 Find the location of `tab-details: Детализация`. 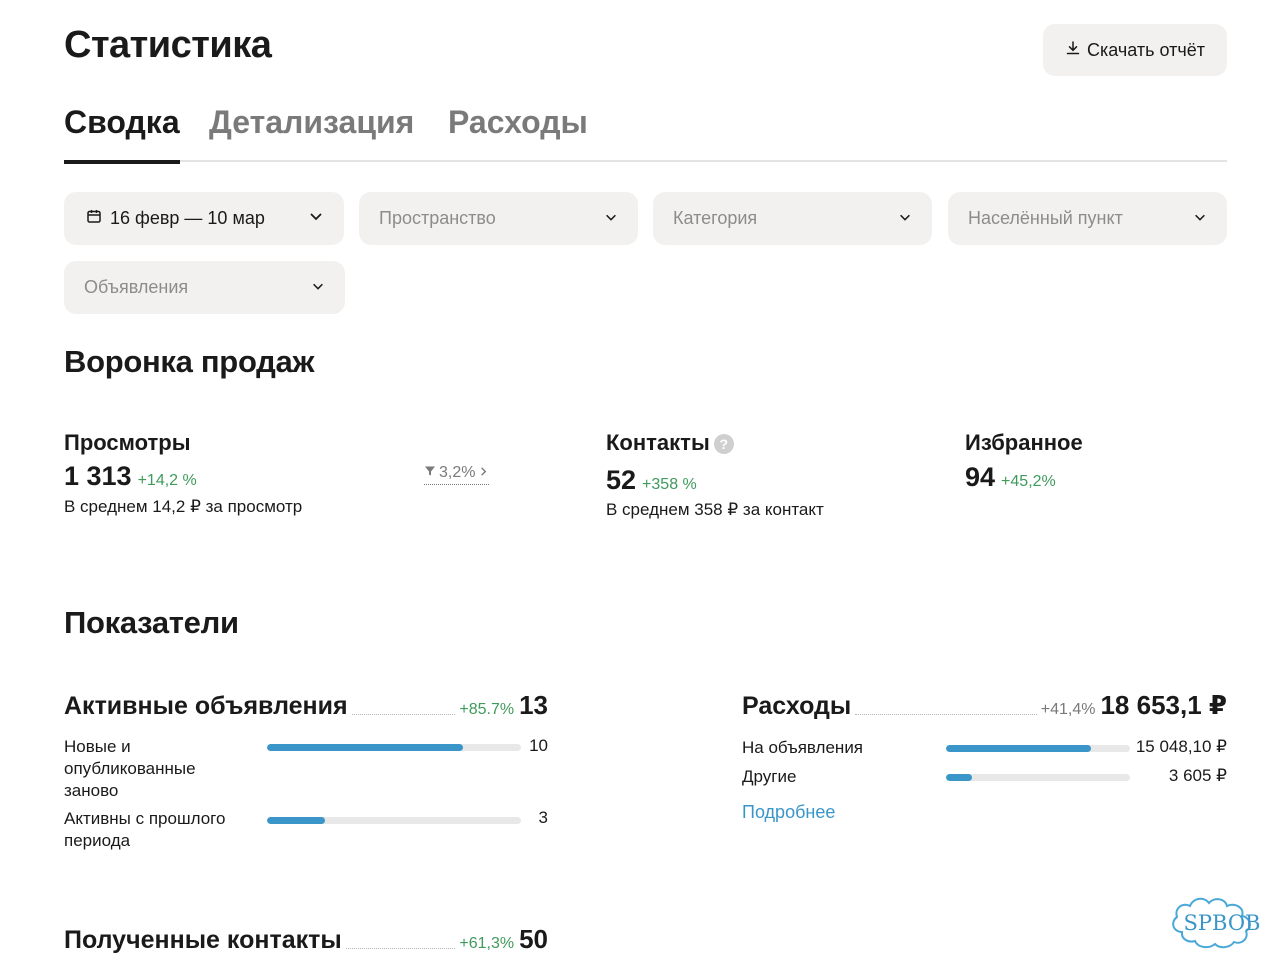

tab-details: Детализация is located at coordinates (311, 133).